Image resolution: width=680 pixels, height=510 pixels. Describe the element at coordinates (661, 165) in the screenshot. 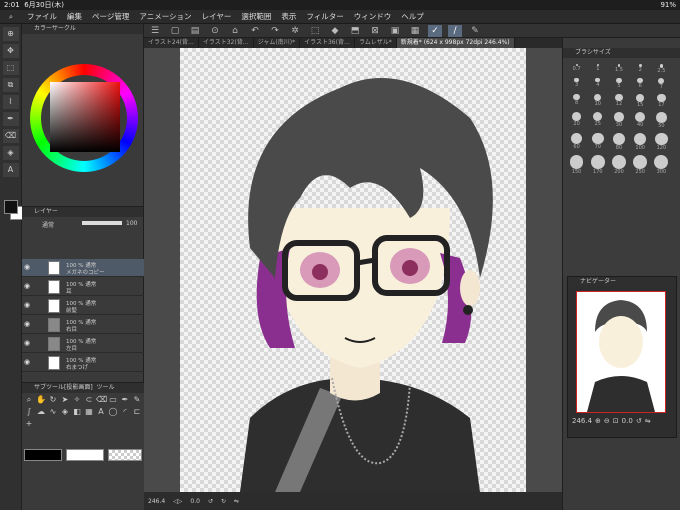

I see `brush-size-option: 300` at that location.